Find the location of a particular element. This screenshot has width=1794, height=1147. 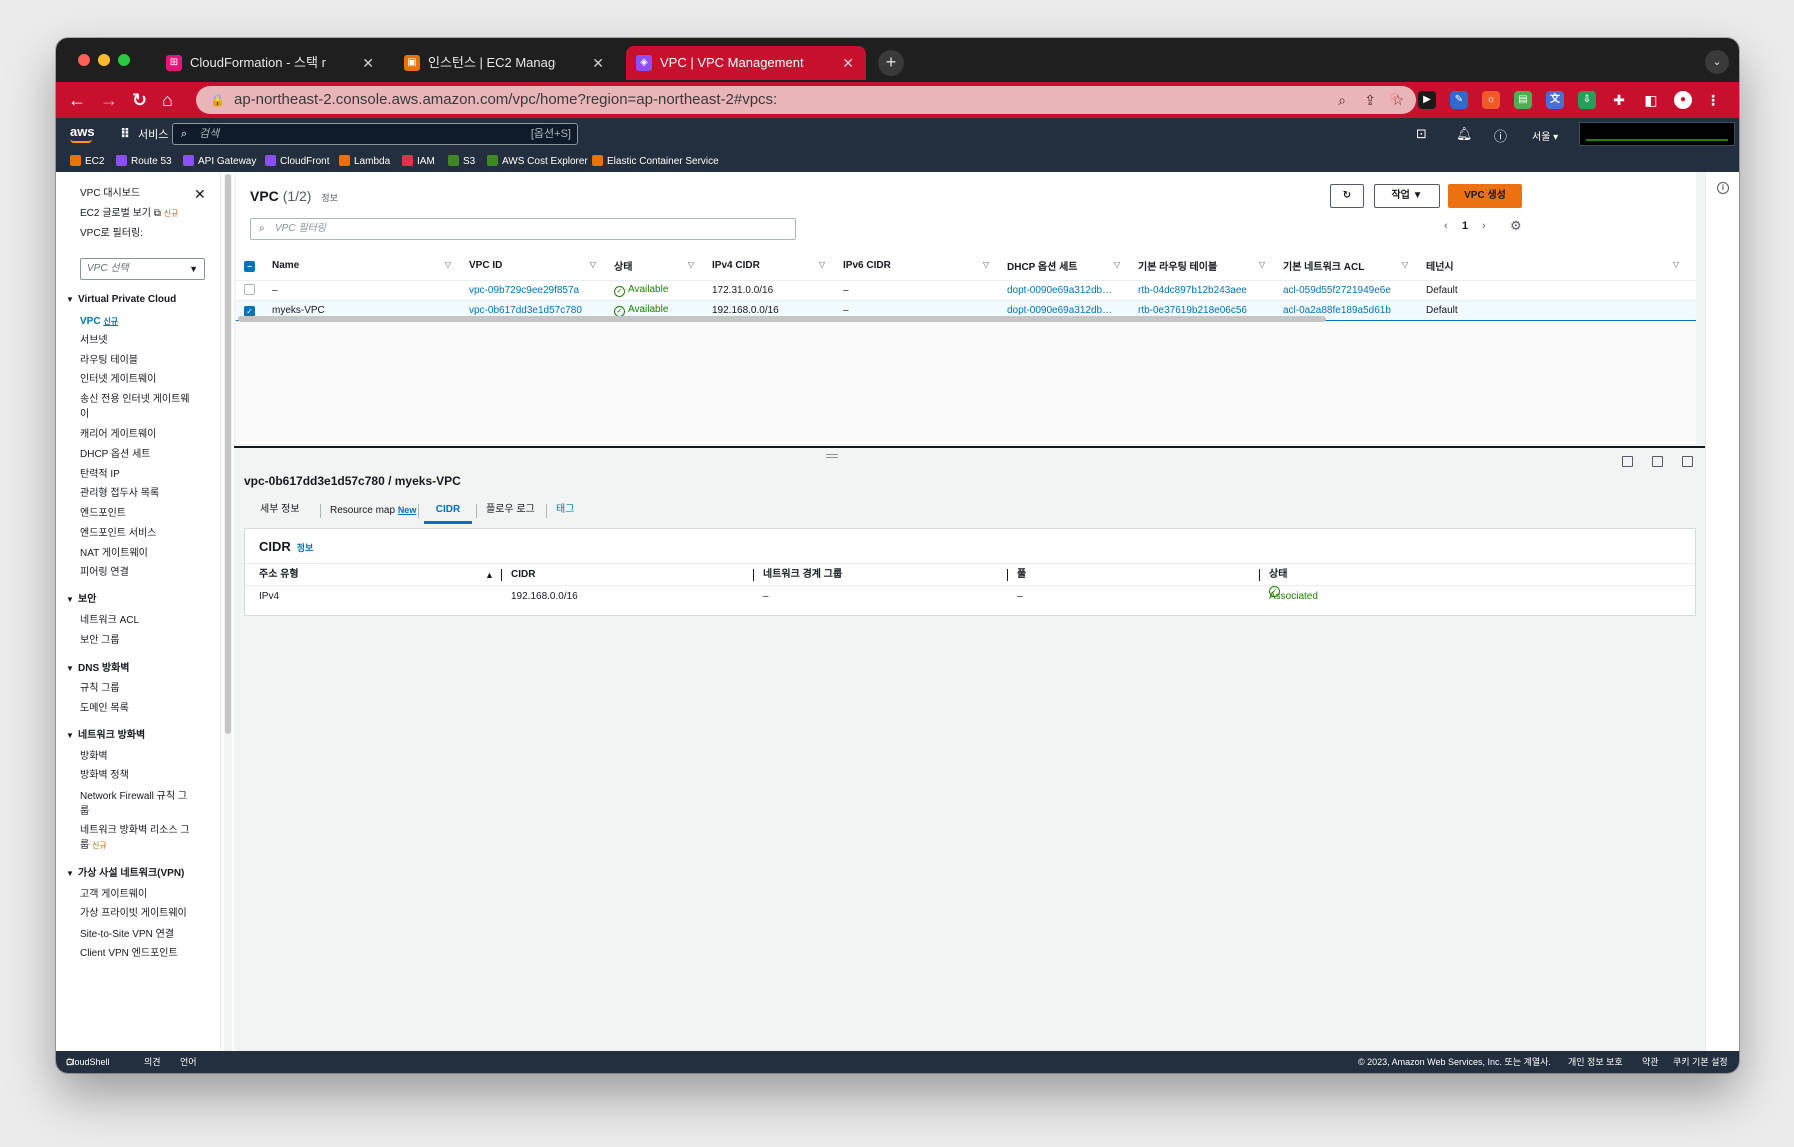

favorite-cost-explorer: AWS Cost Explorer is located at coordinates (537, 161).